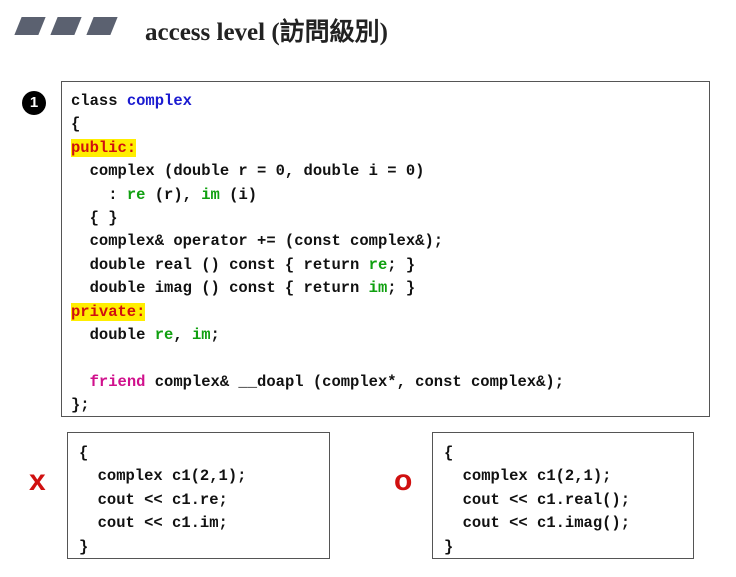 The width and height of the screenshot is (736, 577). What do you see at coordinates (113, 334) in the screenshot?
I see `code-token: double` at bounding box center [113, 334].